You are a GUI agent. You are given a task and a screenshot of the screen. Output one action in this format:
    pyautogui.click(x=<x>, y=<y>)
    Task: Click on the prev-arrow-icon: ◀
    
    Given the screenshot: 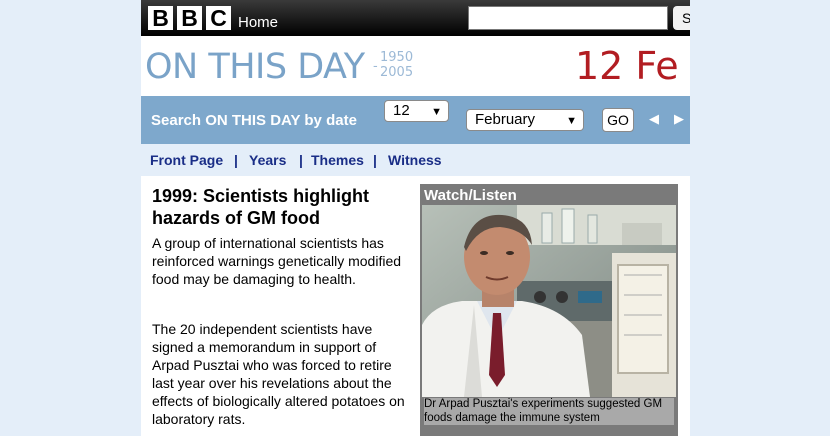 What is the action you would take?
    pyautogui.click(x=654, y=119)
    